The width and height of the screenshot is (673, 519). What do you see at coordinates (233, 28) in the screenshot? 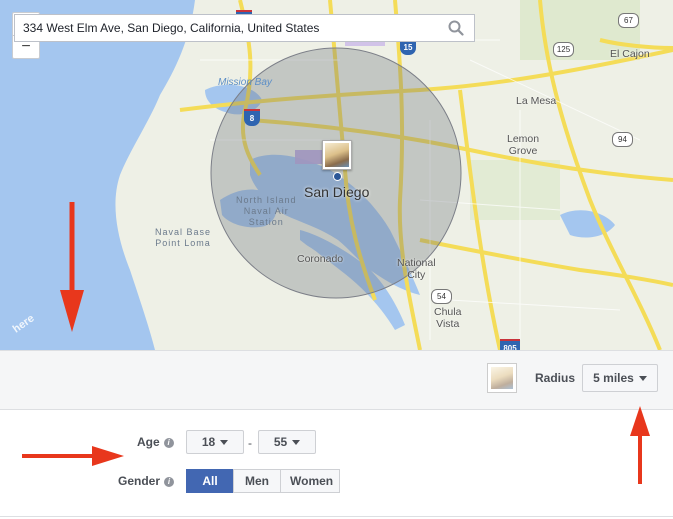
I see `location-input` at bounding box center [233, 28].